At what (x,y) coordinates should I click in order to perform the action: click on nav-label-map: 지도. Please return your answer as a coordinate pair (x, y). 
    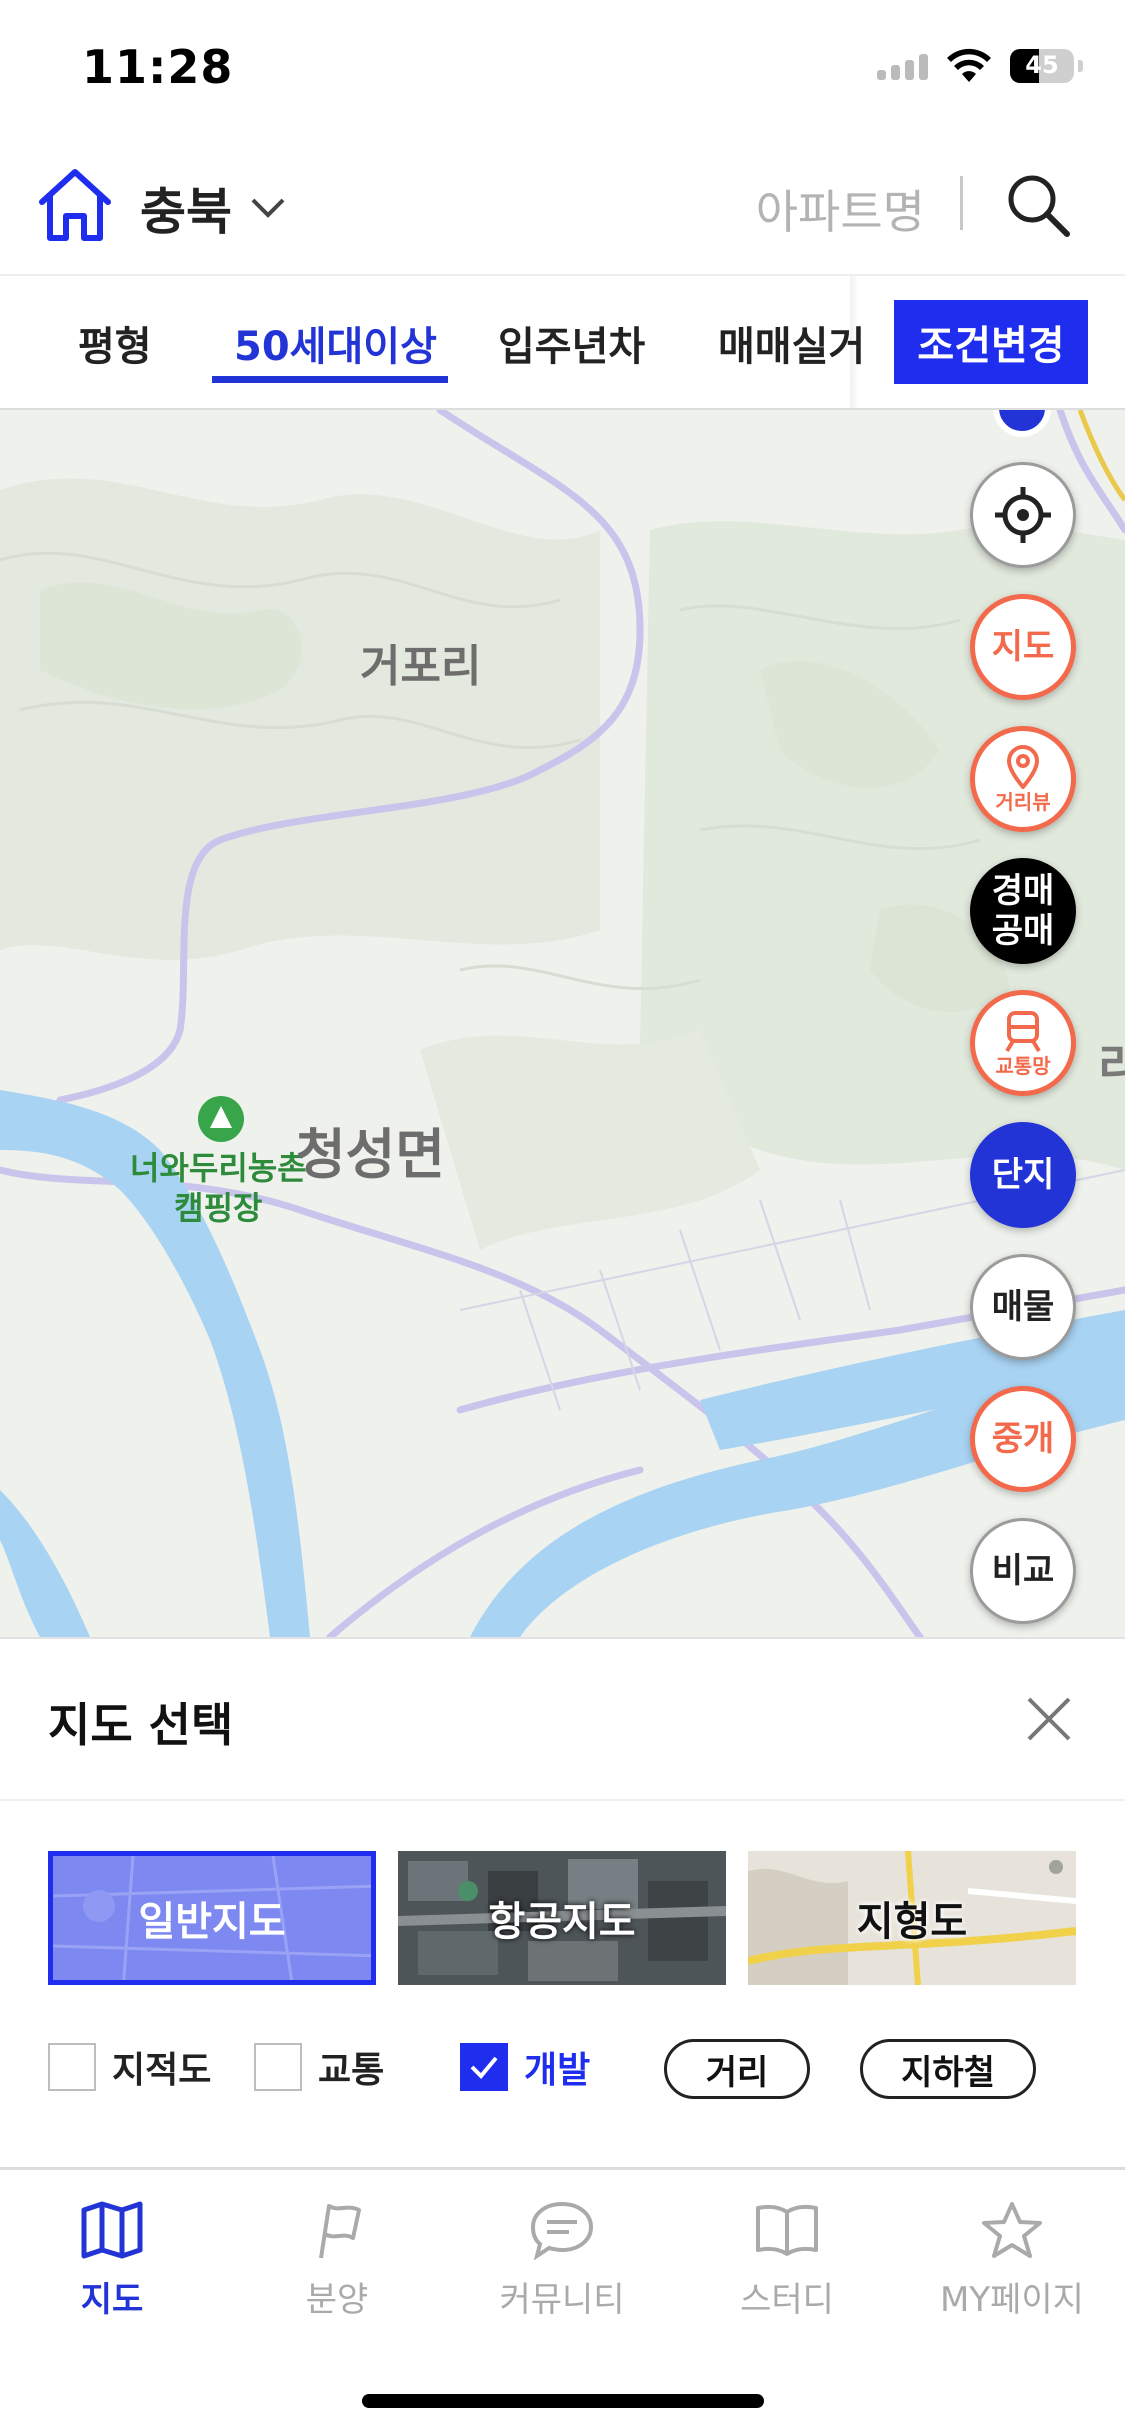
    Looking at the image, I should click on (112, 2300).